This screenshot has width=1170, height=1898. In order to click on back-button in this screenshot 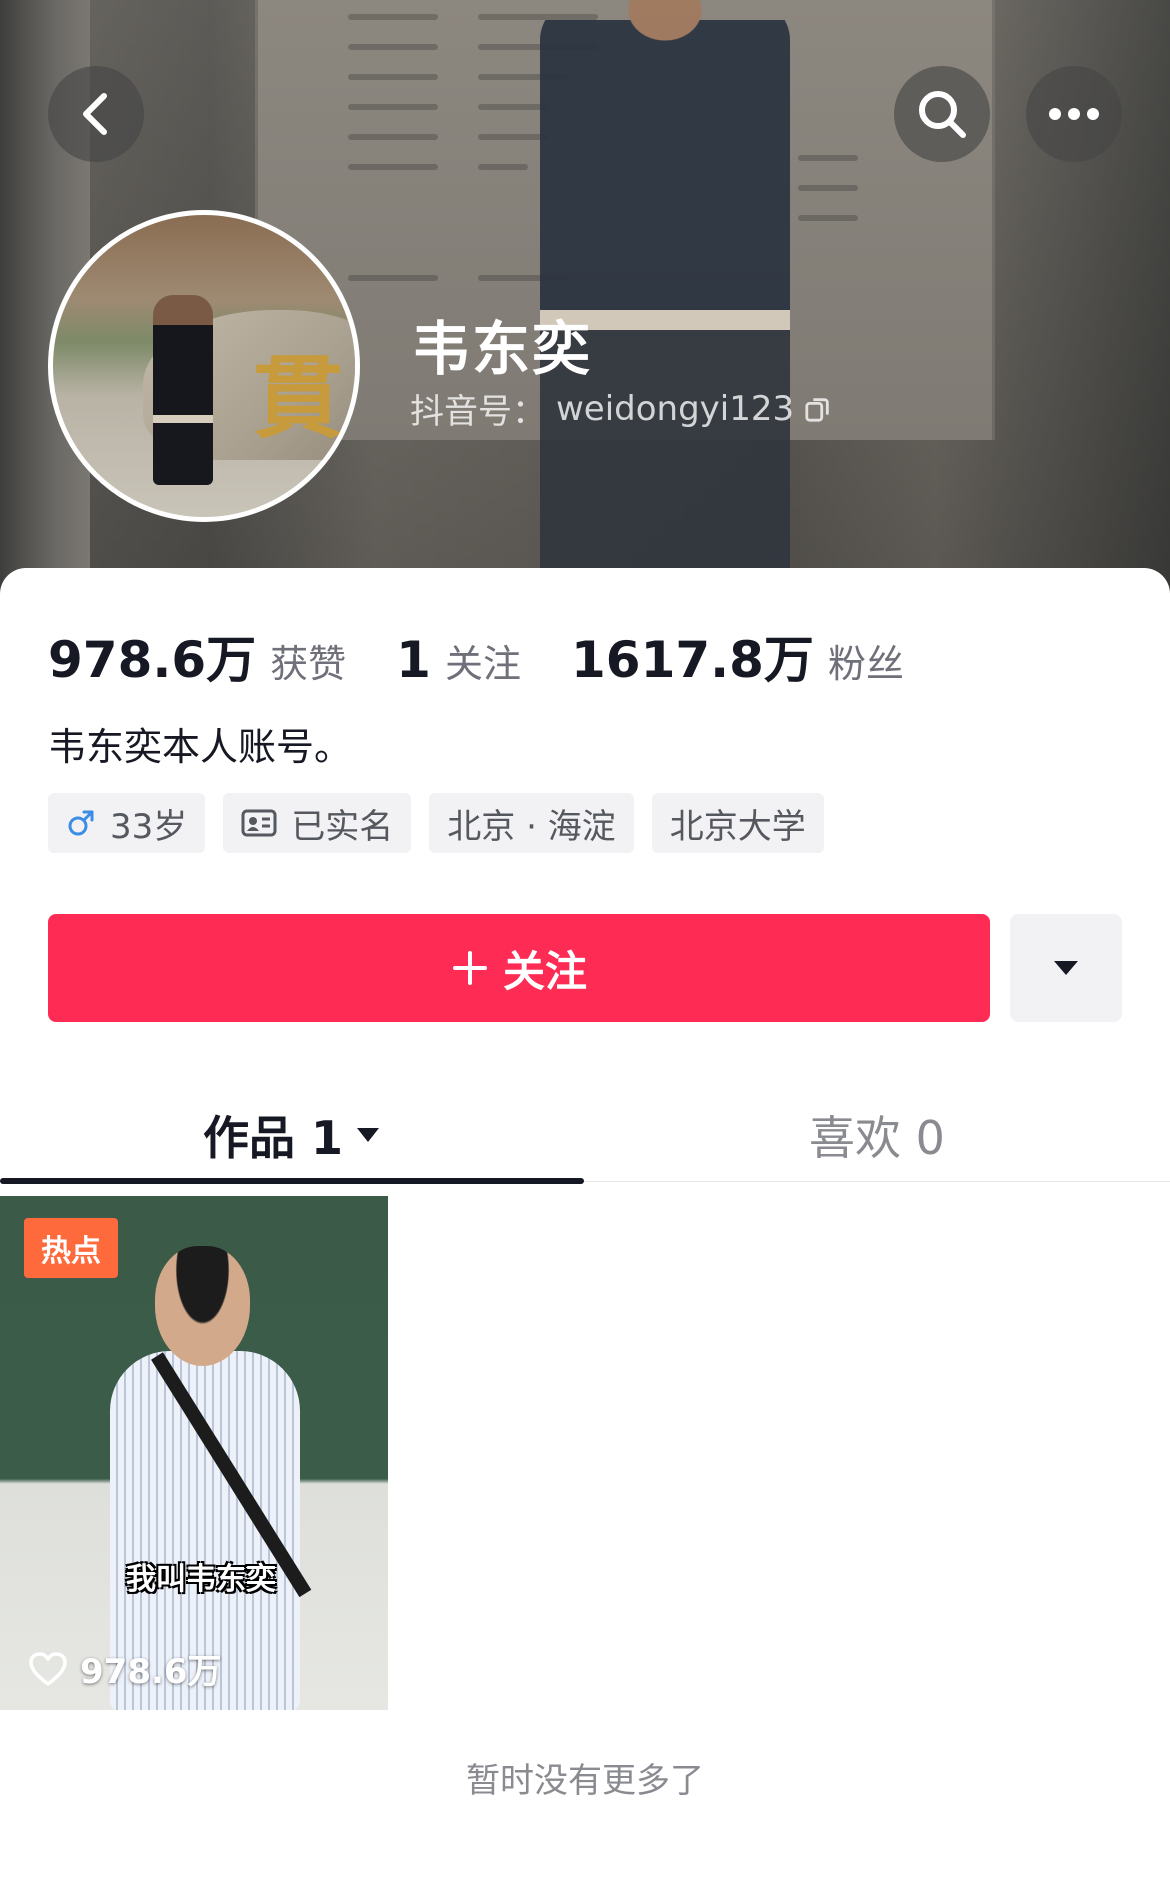, I will do `click(96, 114)`.